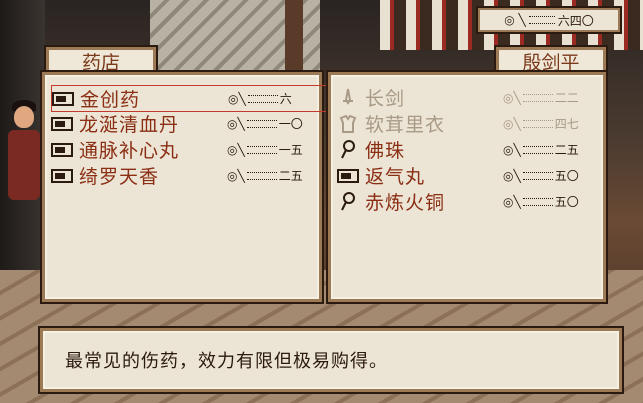 Image resolution: width=643 pixels, height=403 pixels. Describe the element at coordinates (290, 176) in the screenshot. I see `shop-item-value: 二五` at that location.